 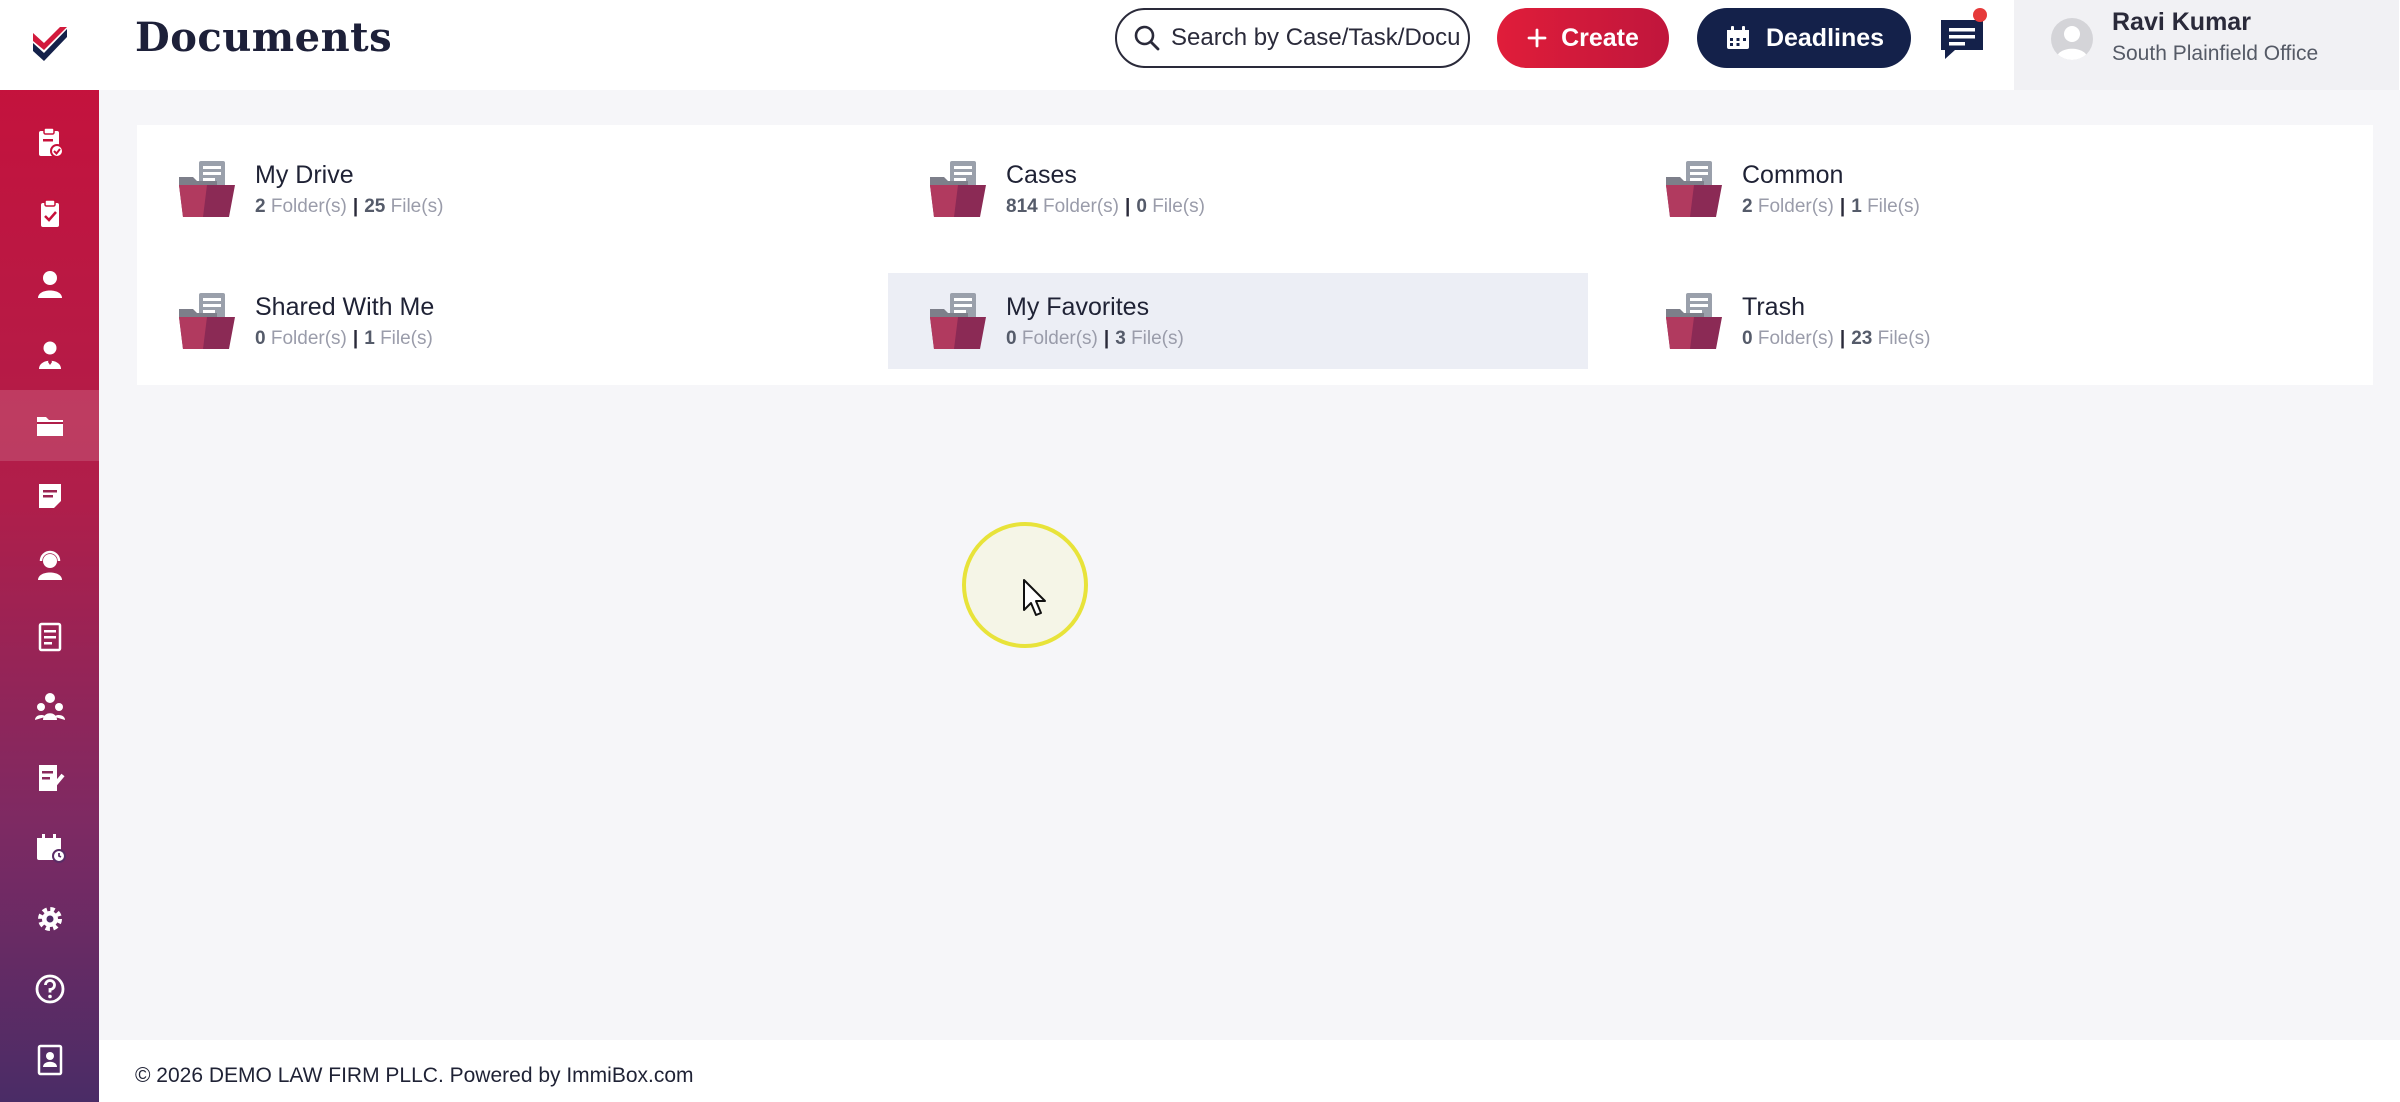 I want to click on folder-title: Common, so click(x=1793, y=174).